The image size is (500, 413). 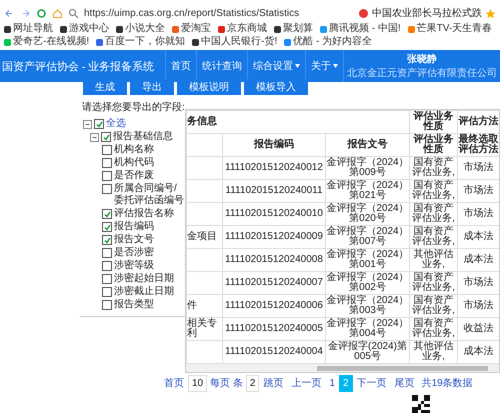 What do you see at coordinates (116, 124) in the screenshot?
I see `tree-item: 全选` at bounding box center [116, 124].